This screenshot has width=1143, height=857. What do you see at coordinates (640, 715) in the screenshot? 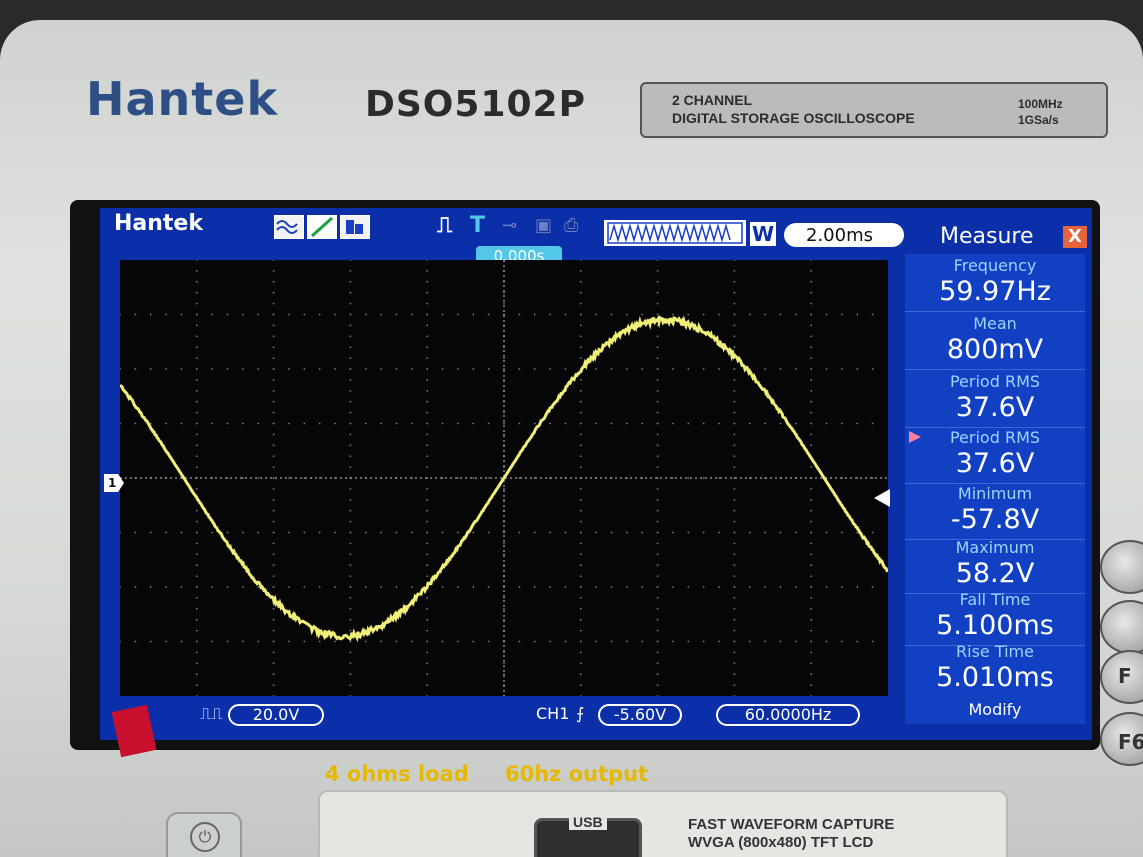
I see `trigger-level-readout: -5.60V` at bounding box center [640, 715].